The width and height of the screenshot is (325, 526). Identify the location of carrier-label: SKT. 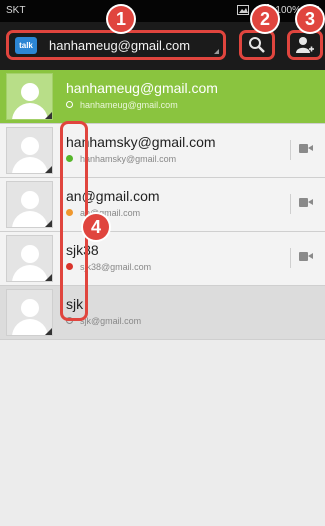
(16, 10).